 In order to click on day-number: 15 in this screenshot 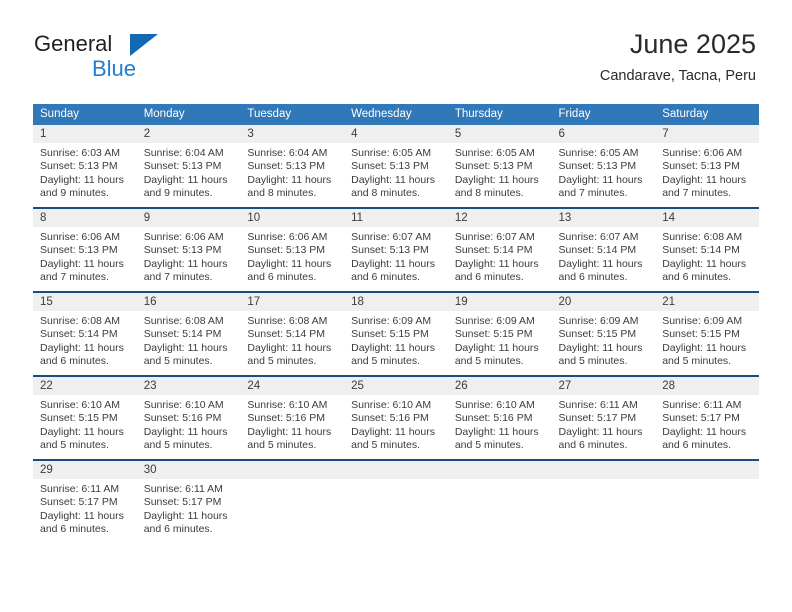, I will do `click(85, 302)`.